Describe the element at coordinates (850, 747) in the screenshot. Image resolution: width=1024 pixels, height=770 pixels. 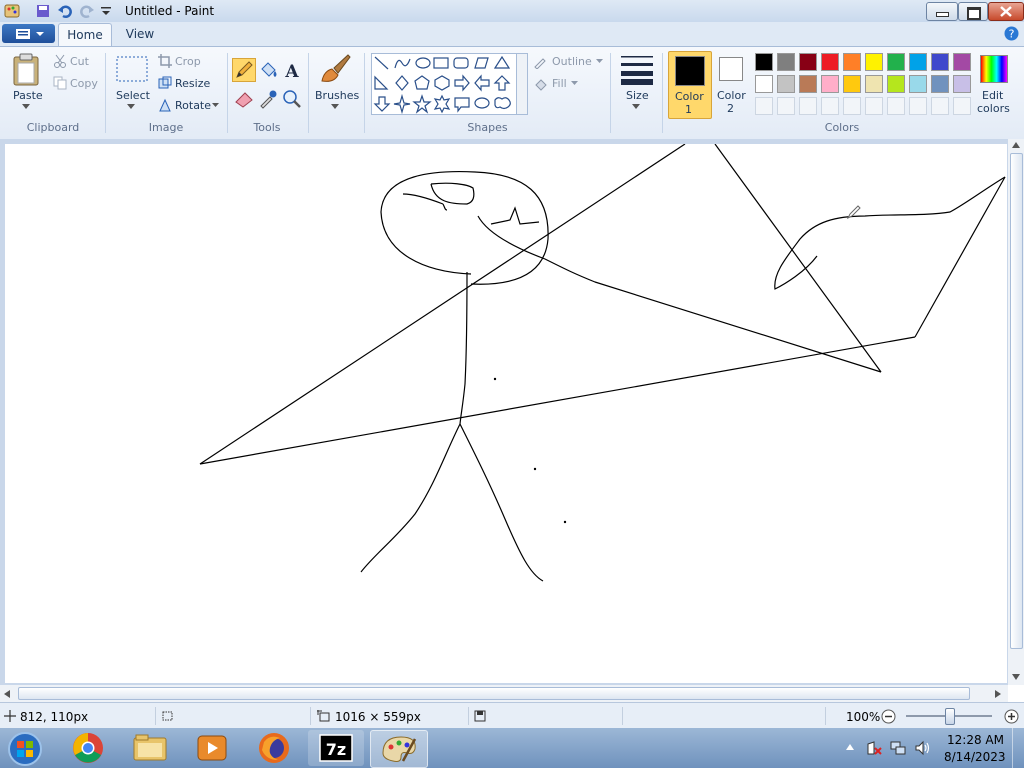
I see `show-hidden-icons-icon` at that location.